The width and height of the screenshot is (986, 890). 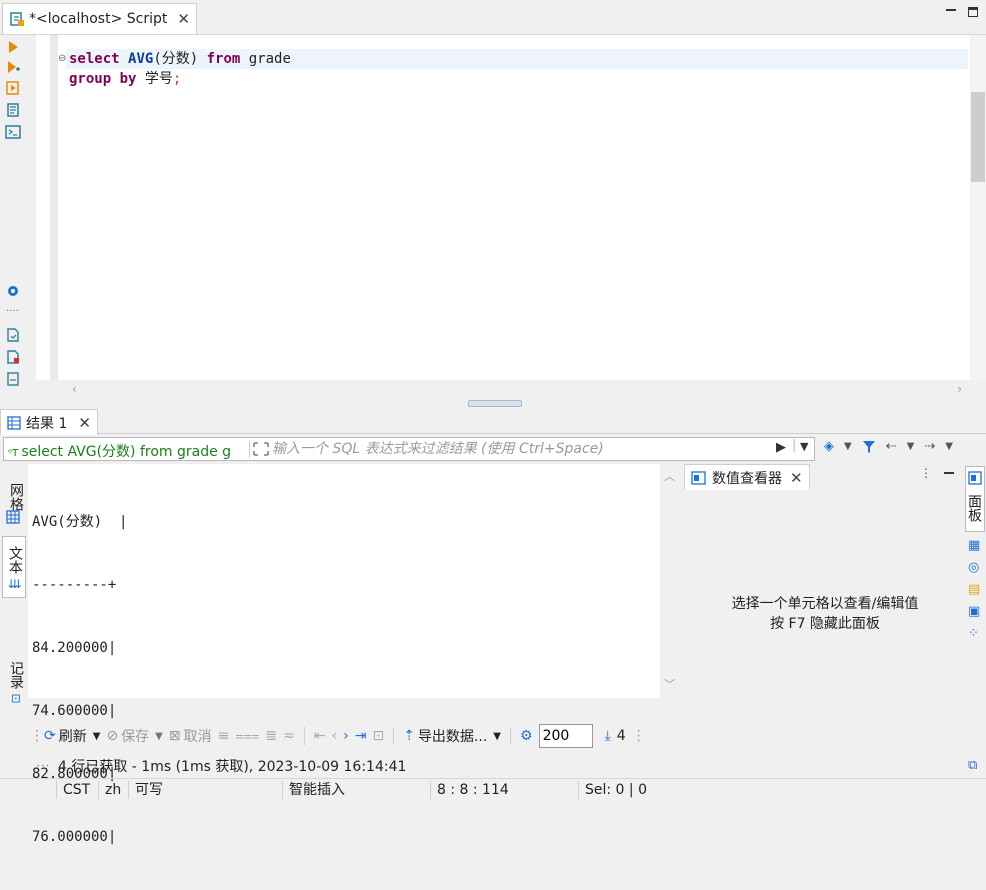 I want to click on edit-row-icon: ≡, so click(x=224, y=736).